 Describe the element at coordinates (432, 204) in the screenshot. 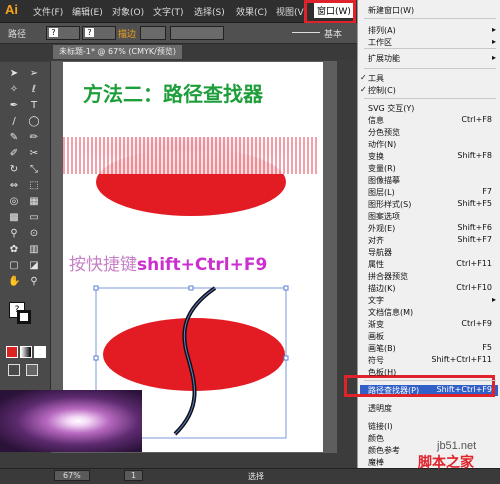

I see `menu-item: 图形样式(S) Shift+F5` at that location.